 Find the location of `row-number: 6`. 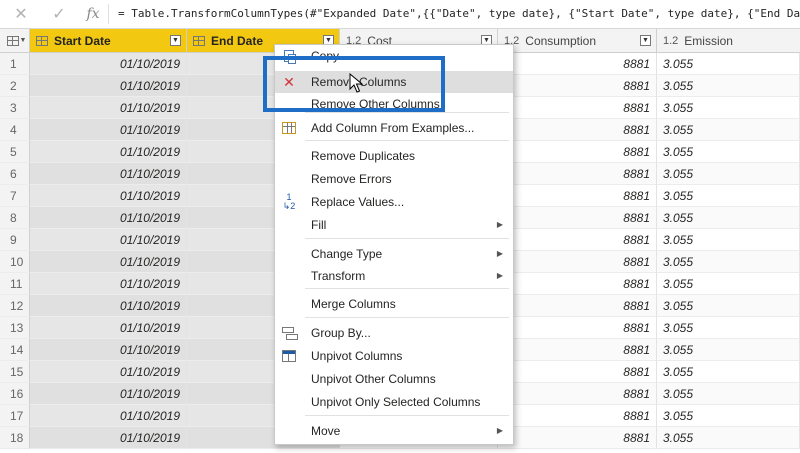

row-number: 6 is located at coordinates (15, 174).